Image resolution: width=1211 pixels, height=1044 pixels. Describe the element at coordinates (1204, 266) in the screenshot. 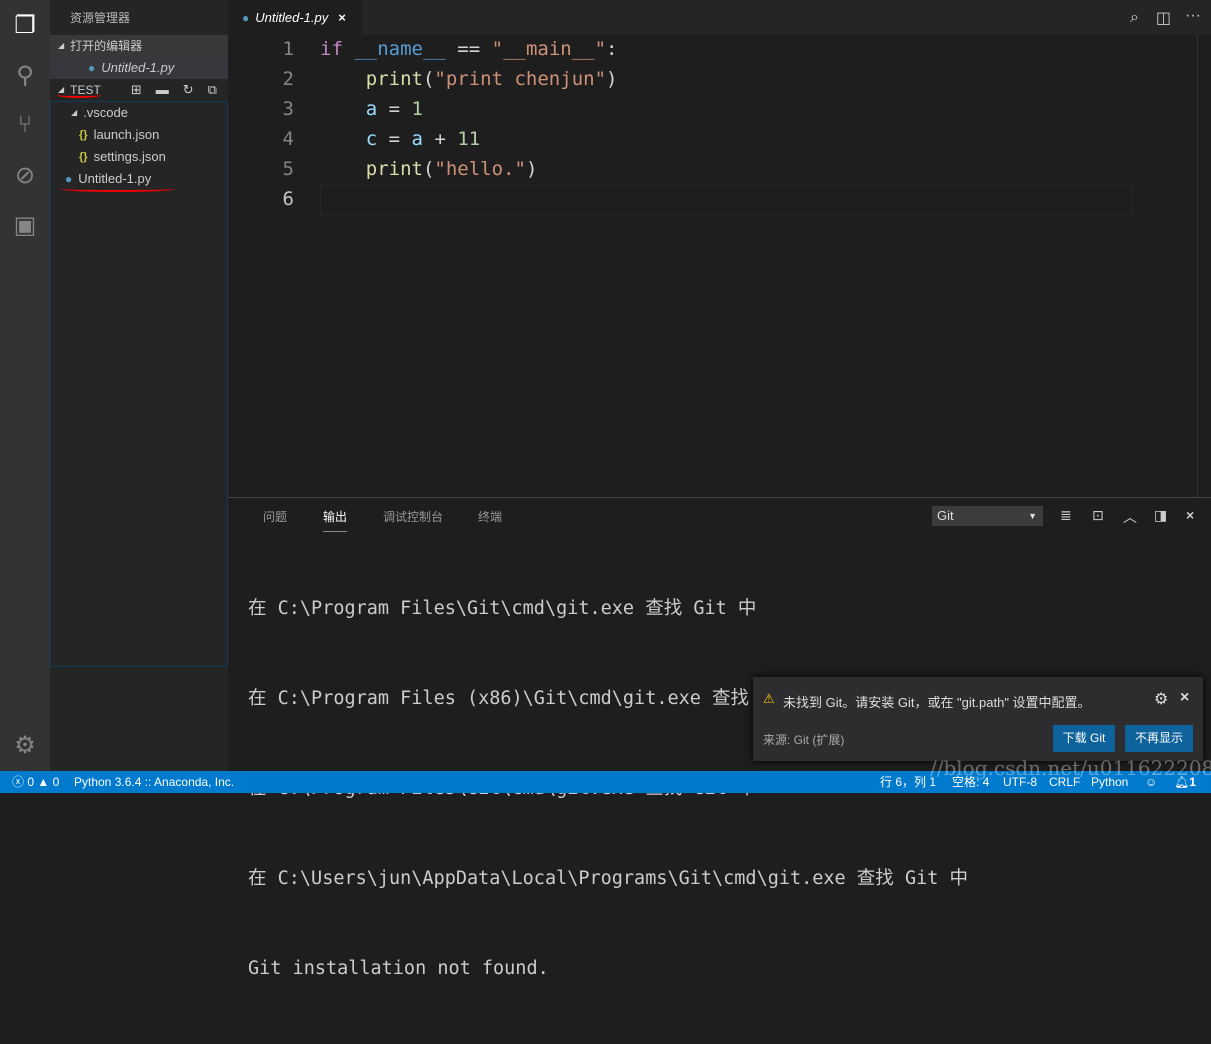

I see `minimap-scrollbar` at that location.